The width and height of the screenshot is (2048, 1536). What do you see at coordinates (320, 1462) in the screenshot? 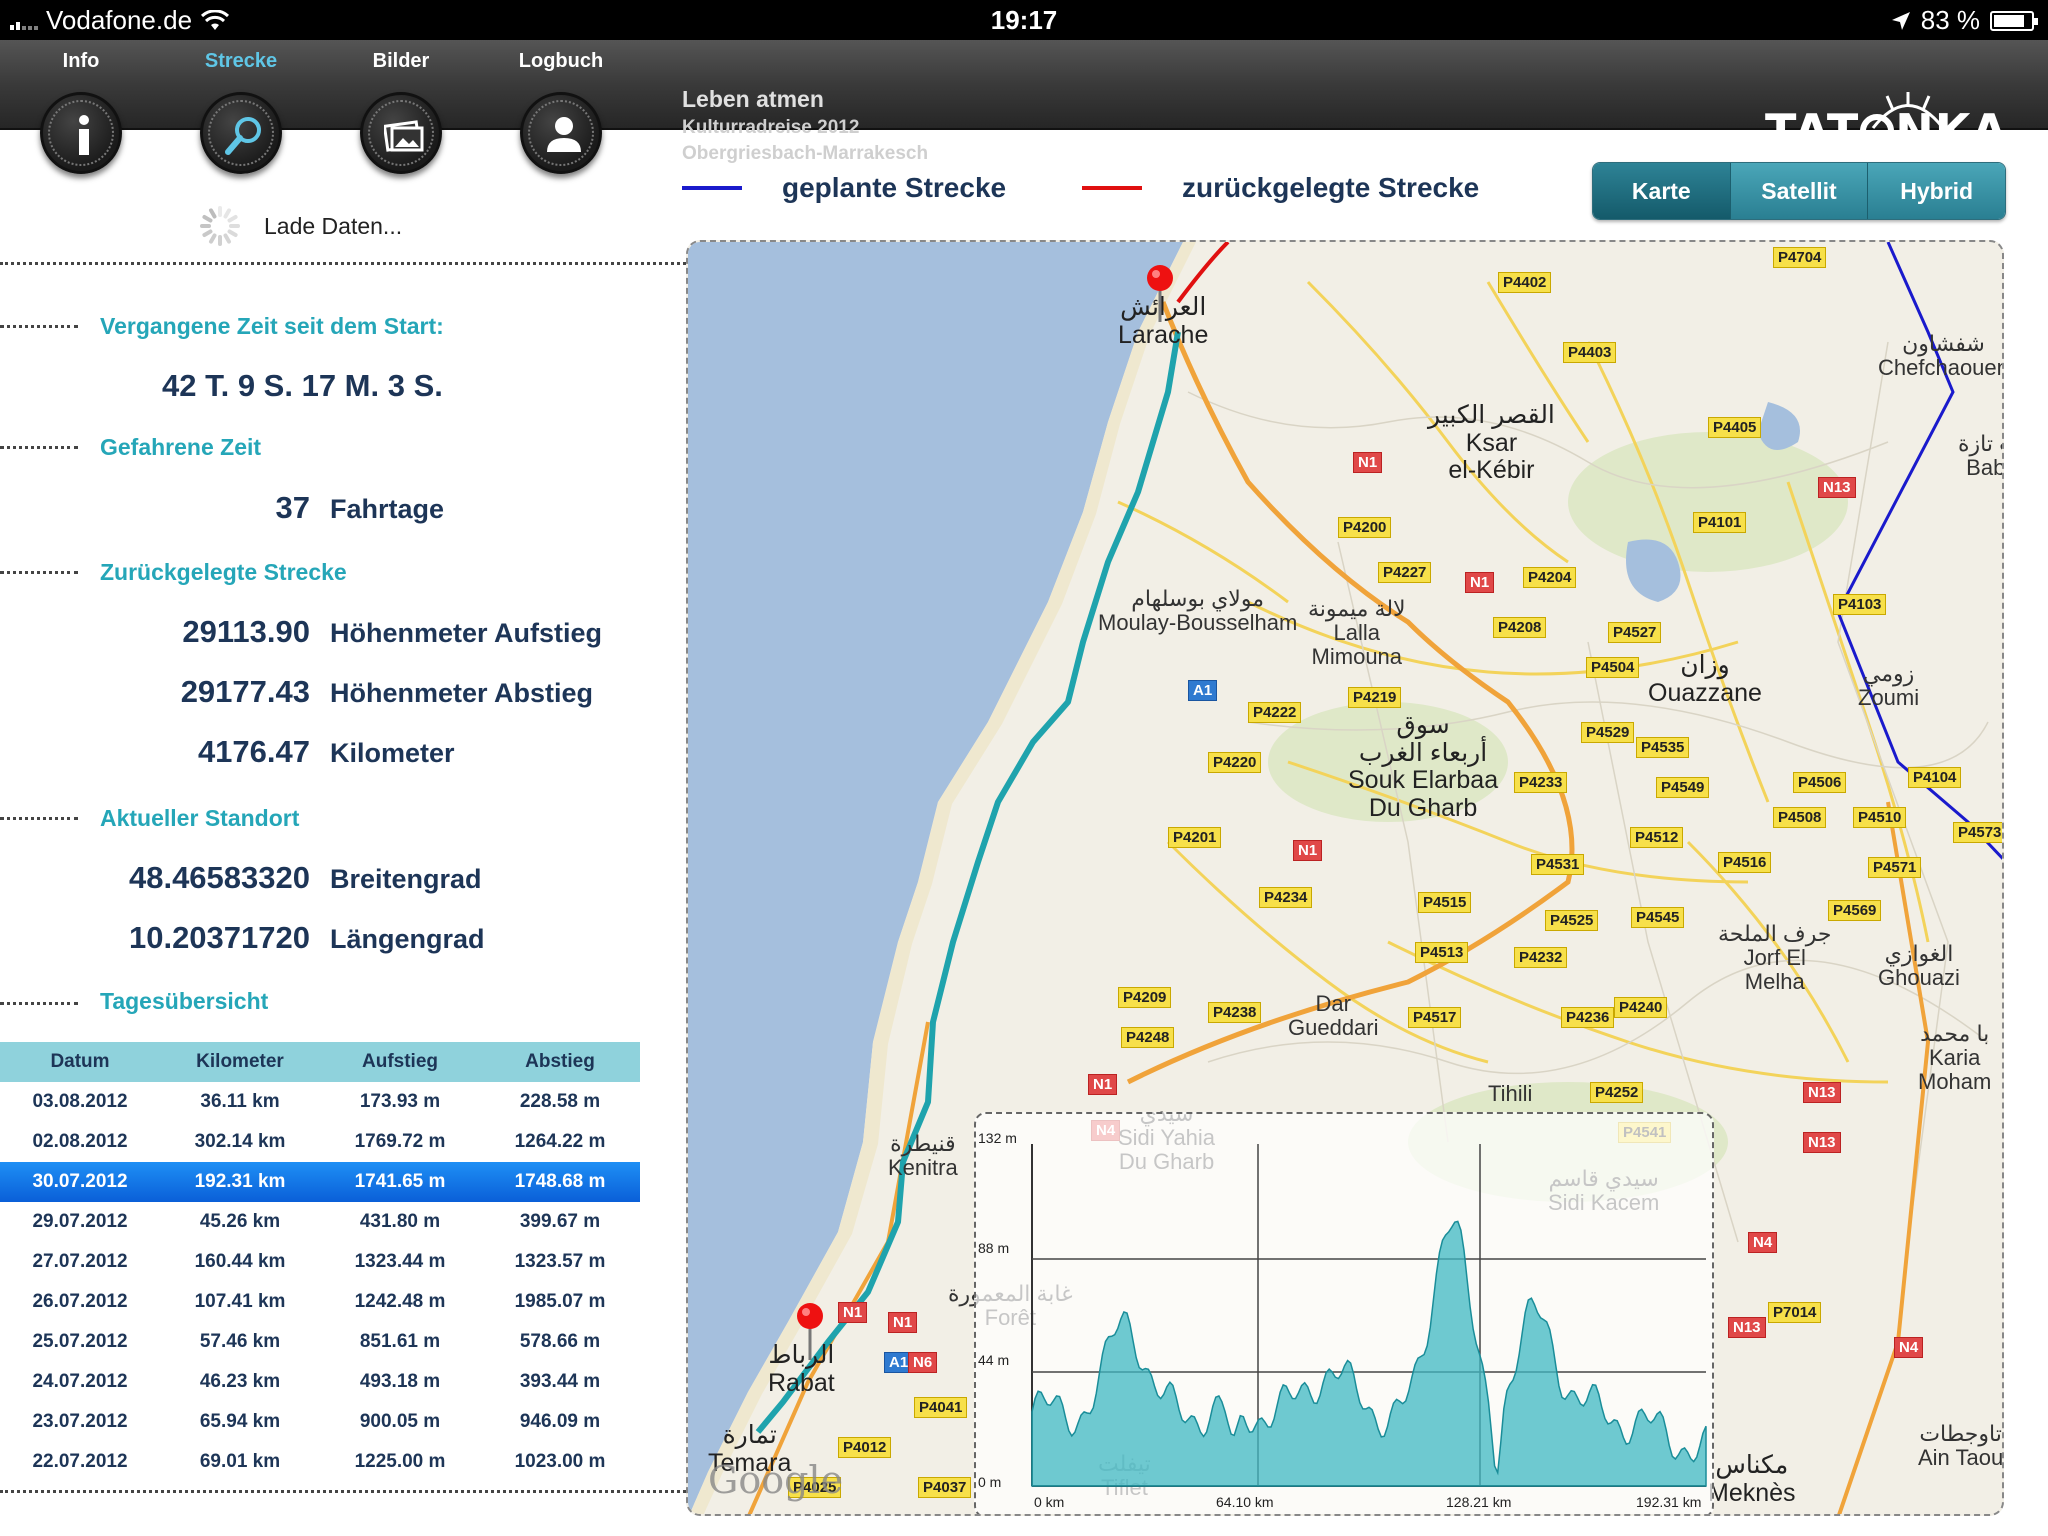
I see `table-row: 22.07.2012 69.01 km 1225.00 m 1023.00 m` at bounding box center [320, 1462].